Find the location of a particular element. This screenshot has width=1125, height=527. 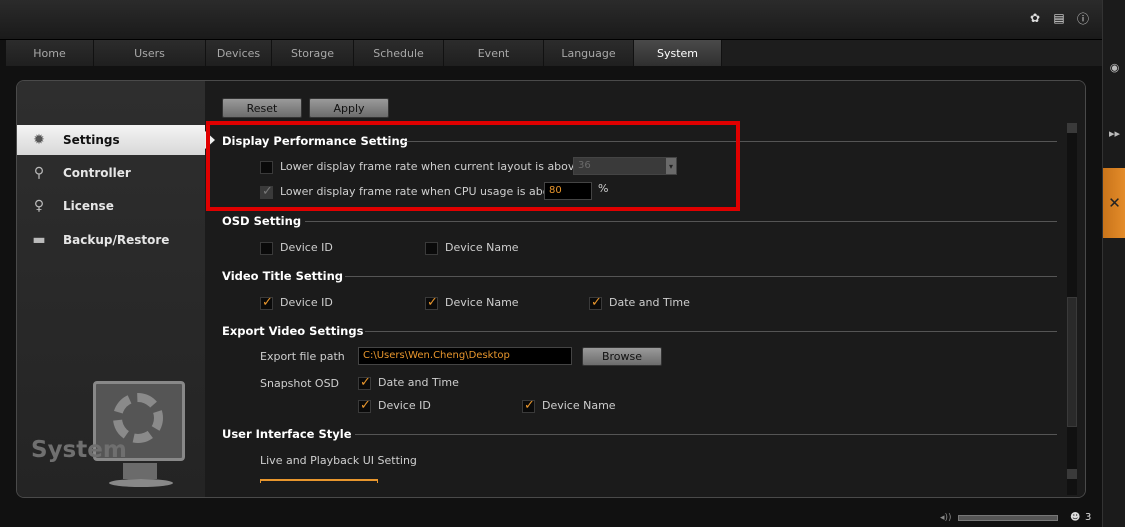

gear-icon is located at coordinates (138, 418).